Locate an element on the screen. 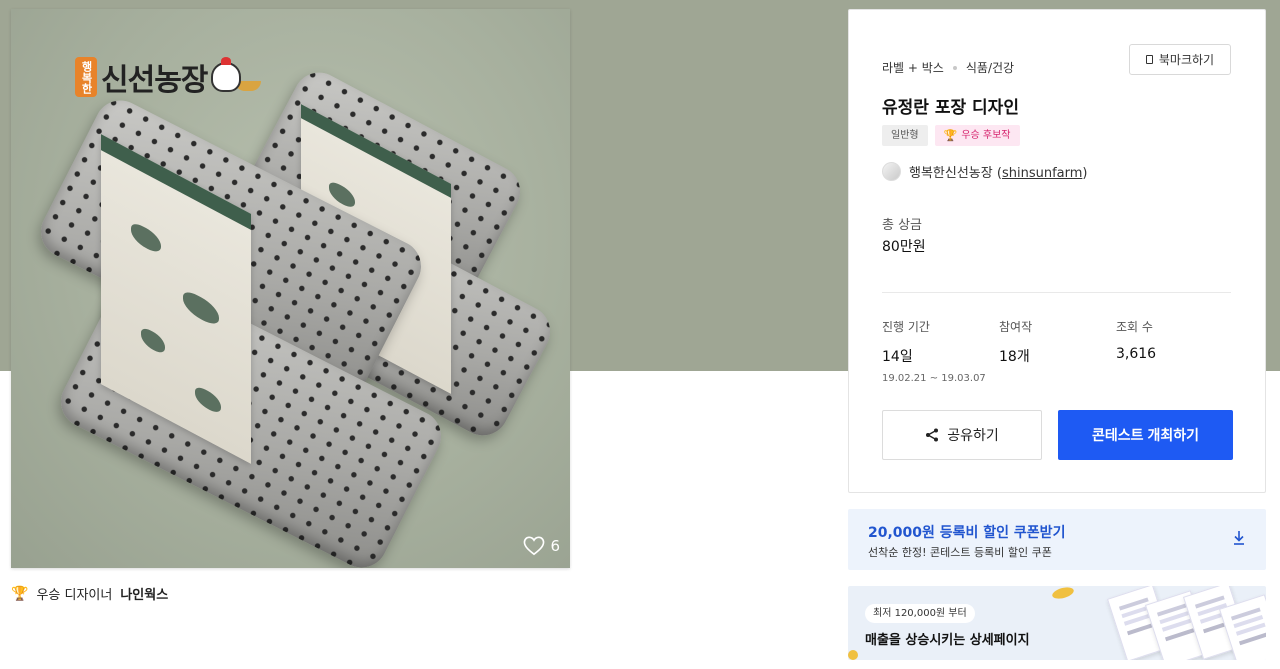 This screenshot has width=1280, height=669. coupon-subtitle: 선착순 한정! 콘테스트 등록비 할인 쿠폰 is located at coordinates (960, 552).